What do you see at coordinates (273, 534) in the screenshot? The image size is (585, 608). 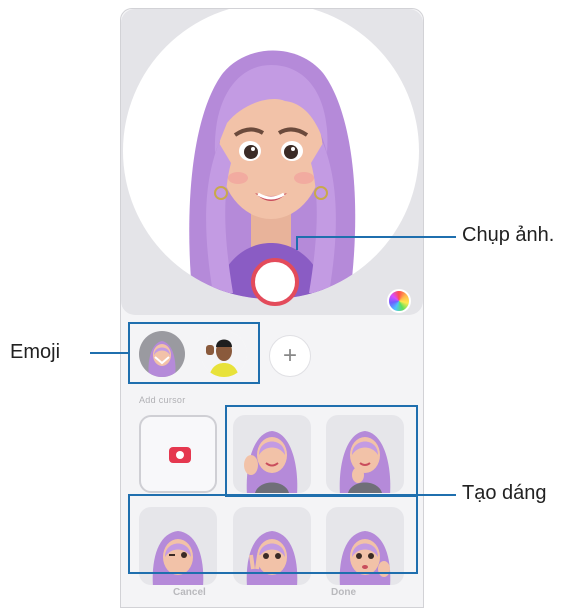 I see `pose-highlight-box-lower` at bounding box center [273, 534].